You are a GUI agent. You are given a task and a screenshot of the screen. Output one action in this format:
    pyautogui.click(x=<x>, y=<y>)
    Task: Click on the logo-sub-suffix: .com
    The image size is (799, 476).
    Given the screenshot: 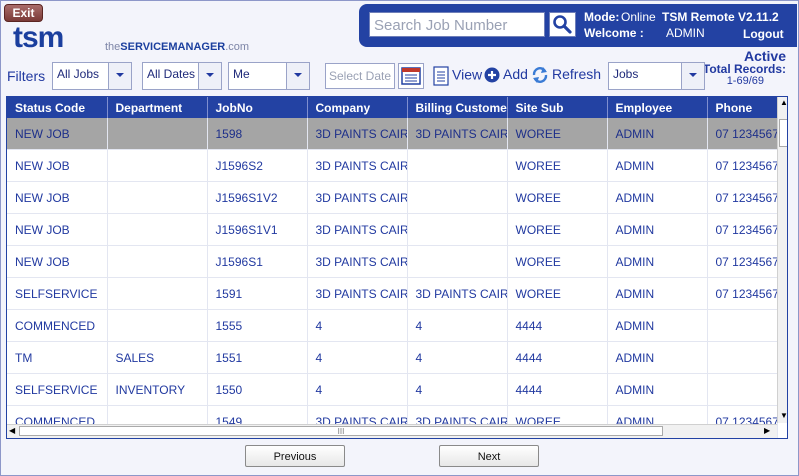 What is the action you would take?
    pyautogui.click(x=237, y=47)
    